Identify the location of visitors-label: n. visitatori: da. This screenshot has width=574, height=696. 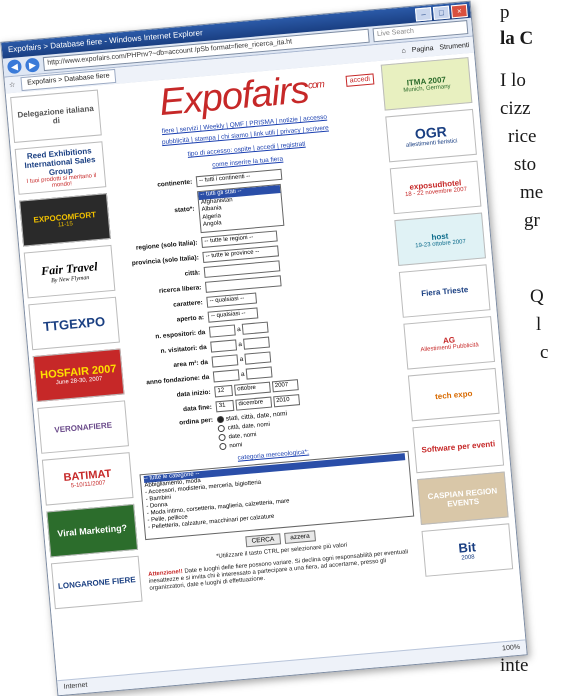
(183, 350).